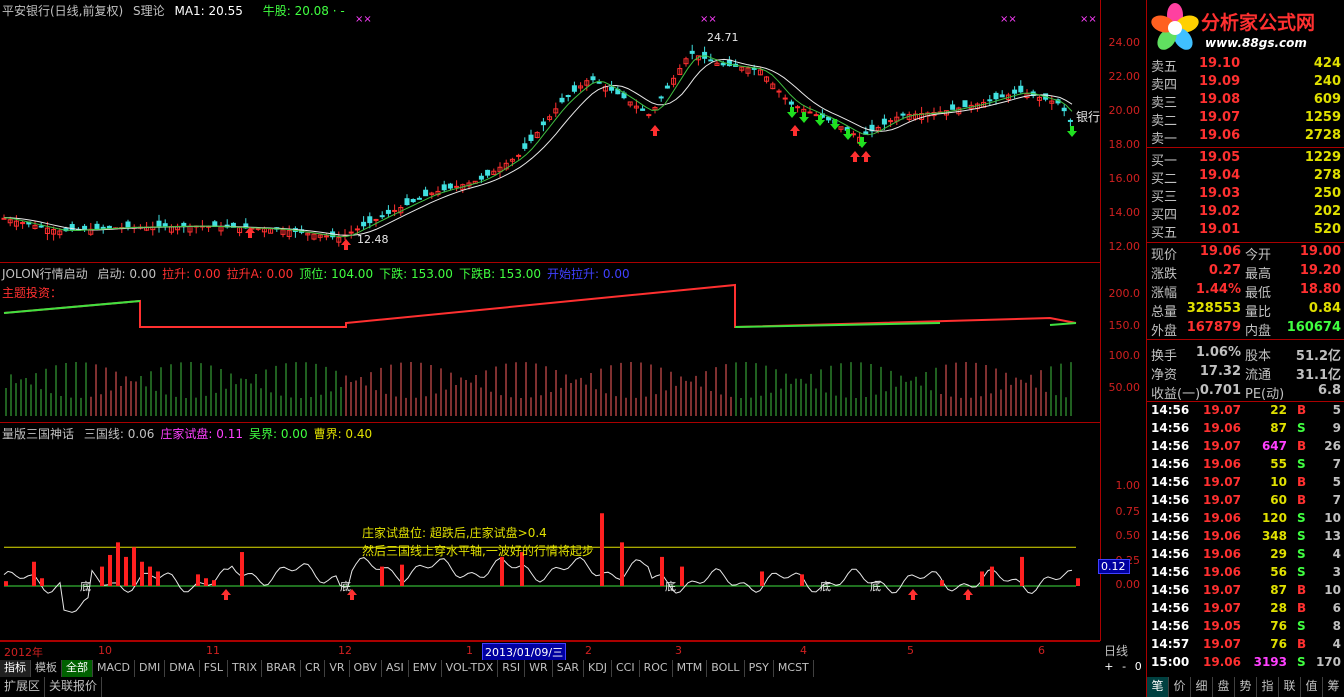 This screenshot has width=1344, height=697. I want to click on quote-label: 收益(一), so click(1176, 394).